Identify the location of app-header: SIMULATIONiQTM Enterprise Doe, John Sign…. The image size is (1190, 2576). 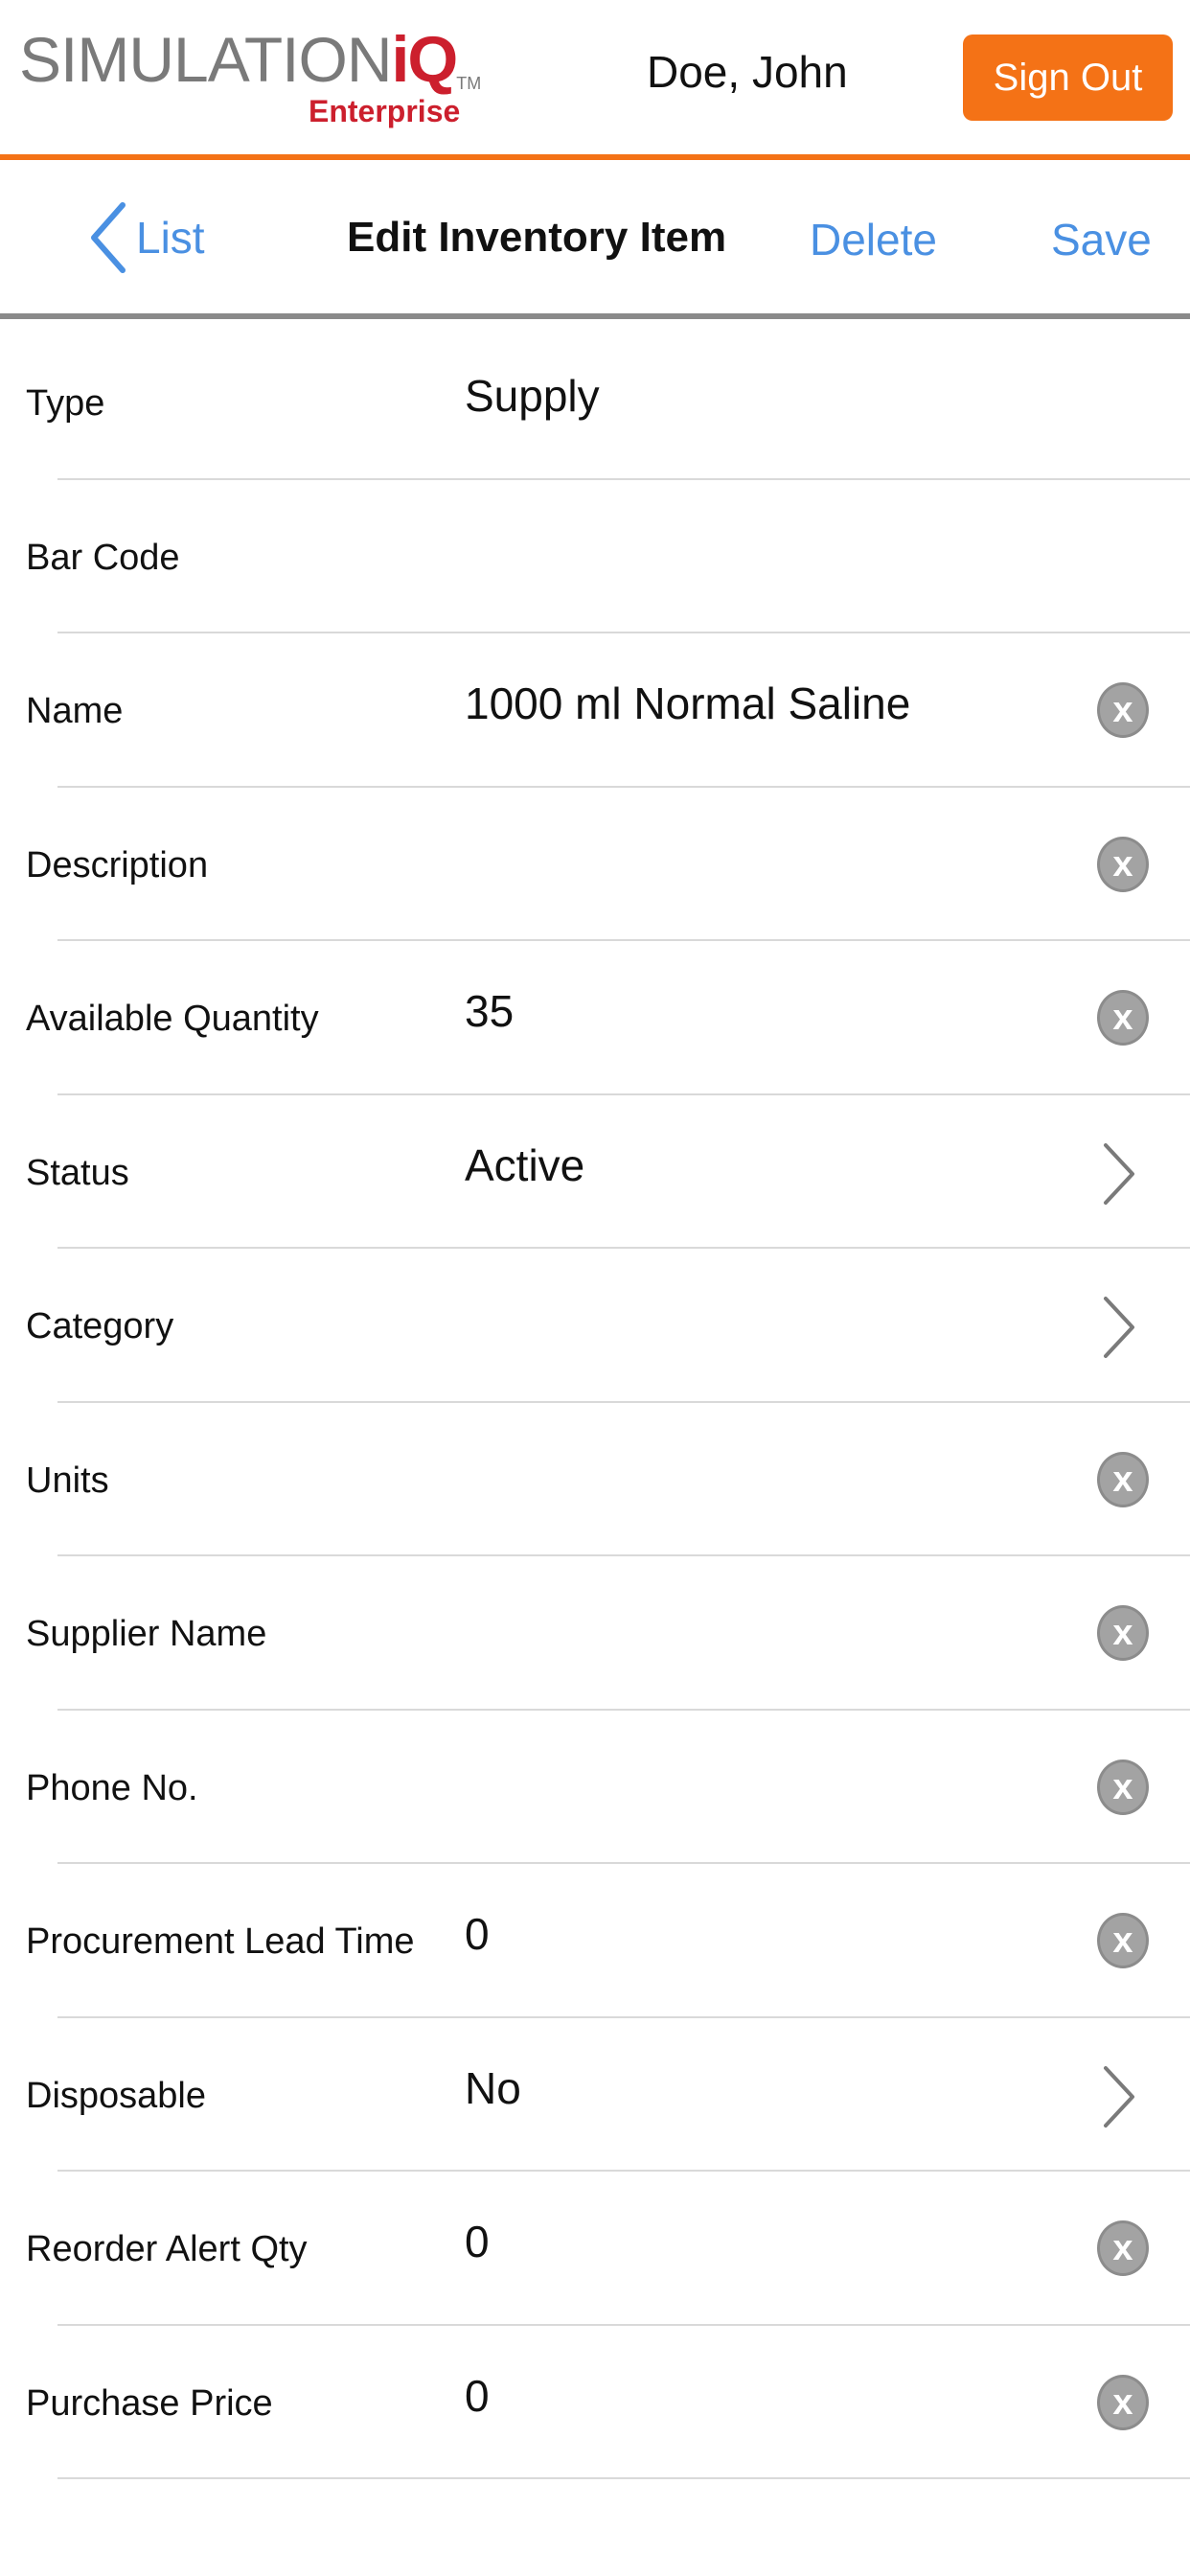
(595, 77).